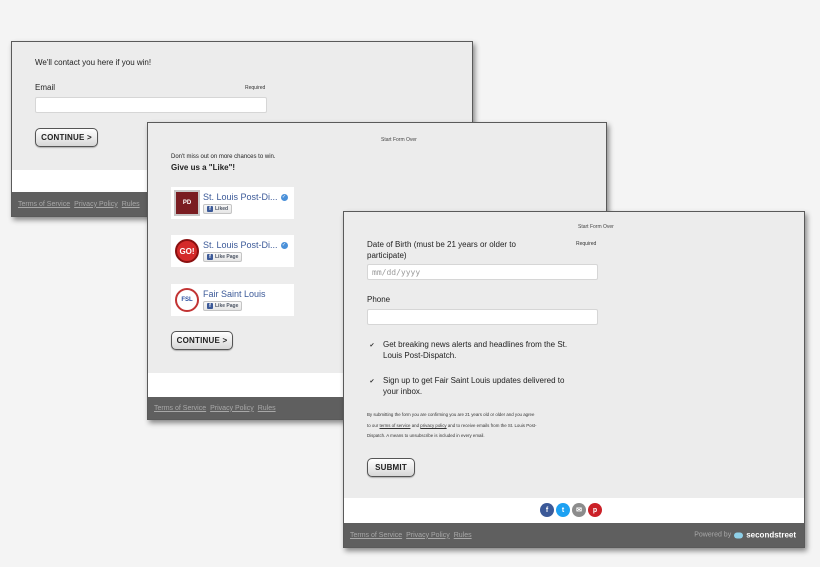  I want to click on secondstreet-logo-icon, so click(739, 535).